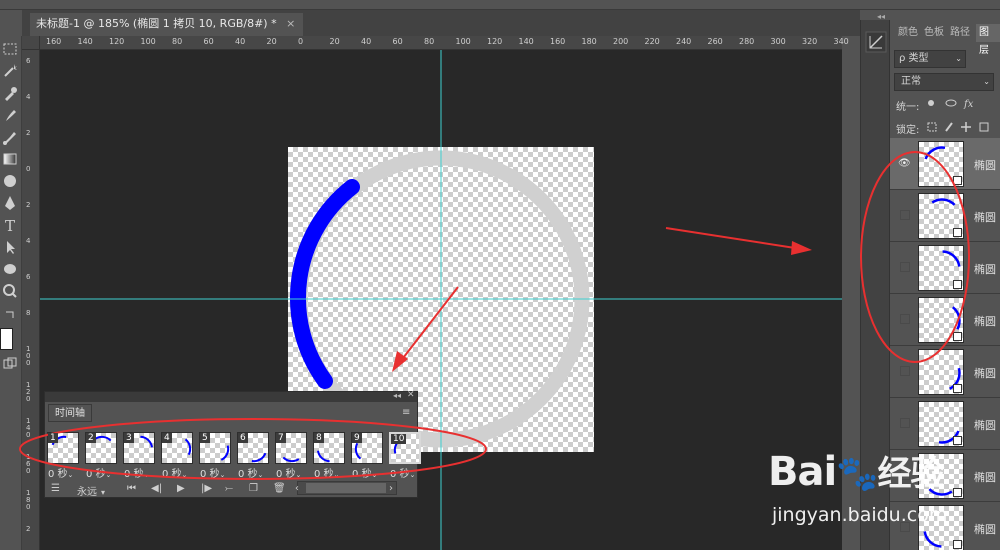  Describe the element at coordinates (425, 329) in the screenshot. I see `annotation-arrow-canvas` at that location.